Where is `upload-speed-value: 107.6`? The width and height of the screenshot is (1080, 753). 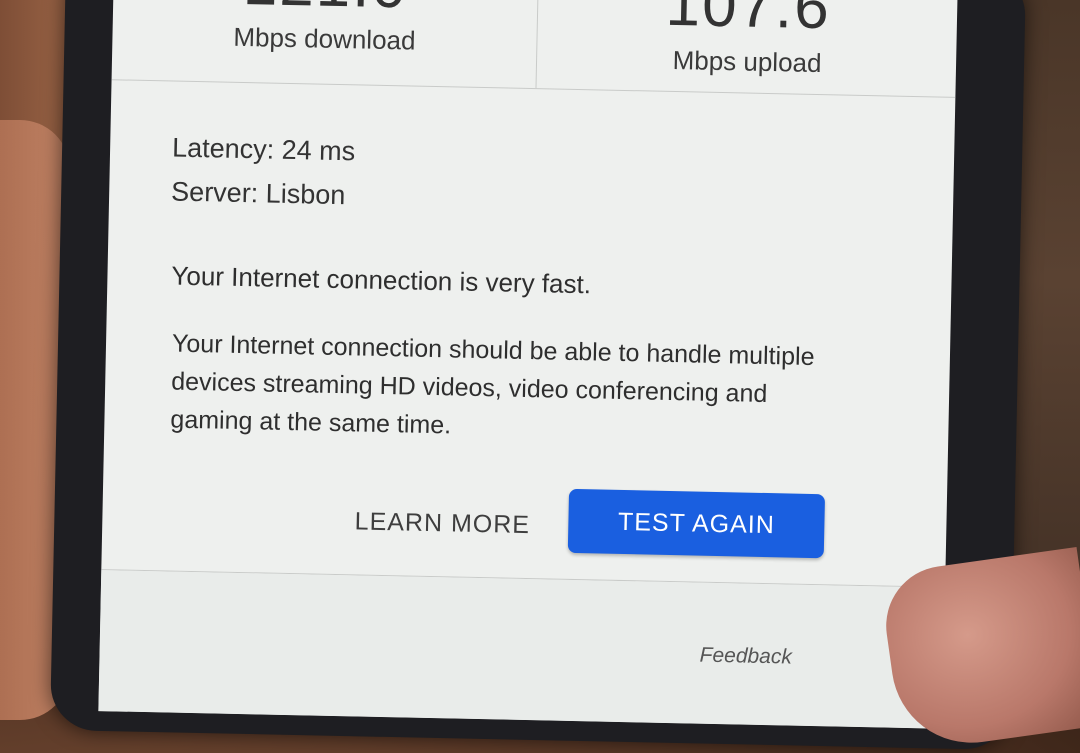 upload-speed-value: 107.6 is located at coordinates (748, 21).